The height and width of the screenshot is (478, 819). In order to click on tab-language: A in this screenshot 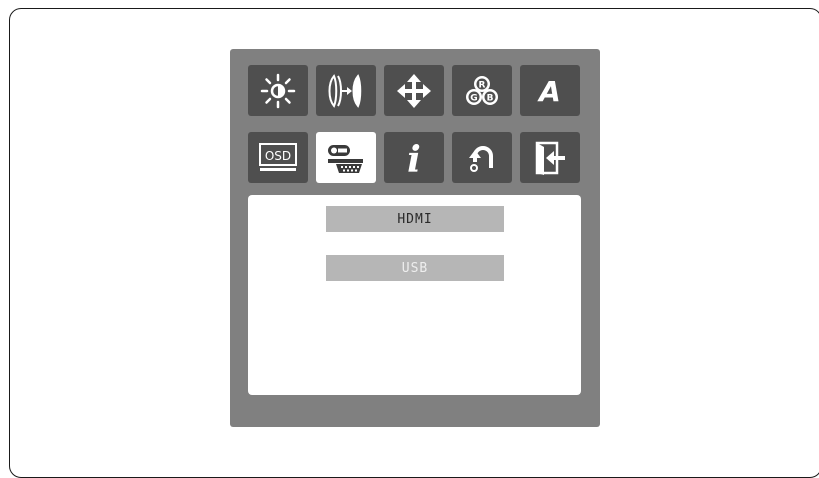, I will do `click(550, 90)`.